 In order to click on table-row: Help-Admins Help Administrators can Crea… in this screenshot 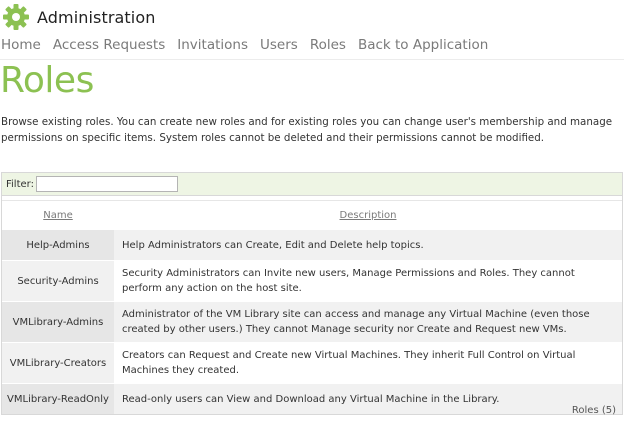, I will do `click(312, 245)`.